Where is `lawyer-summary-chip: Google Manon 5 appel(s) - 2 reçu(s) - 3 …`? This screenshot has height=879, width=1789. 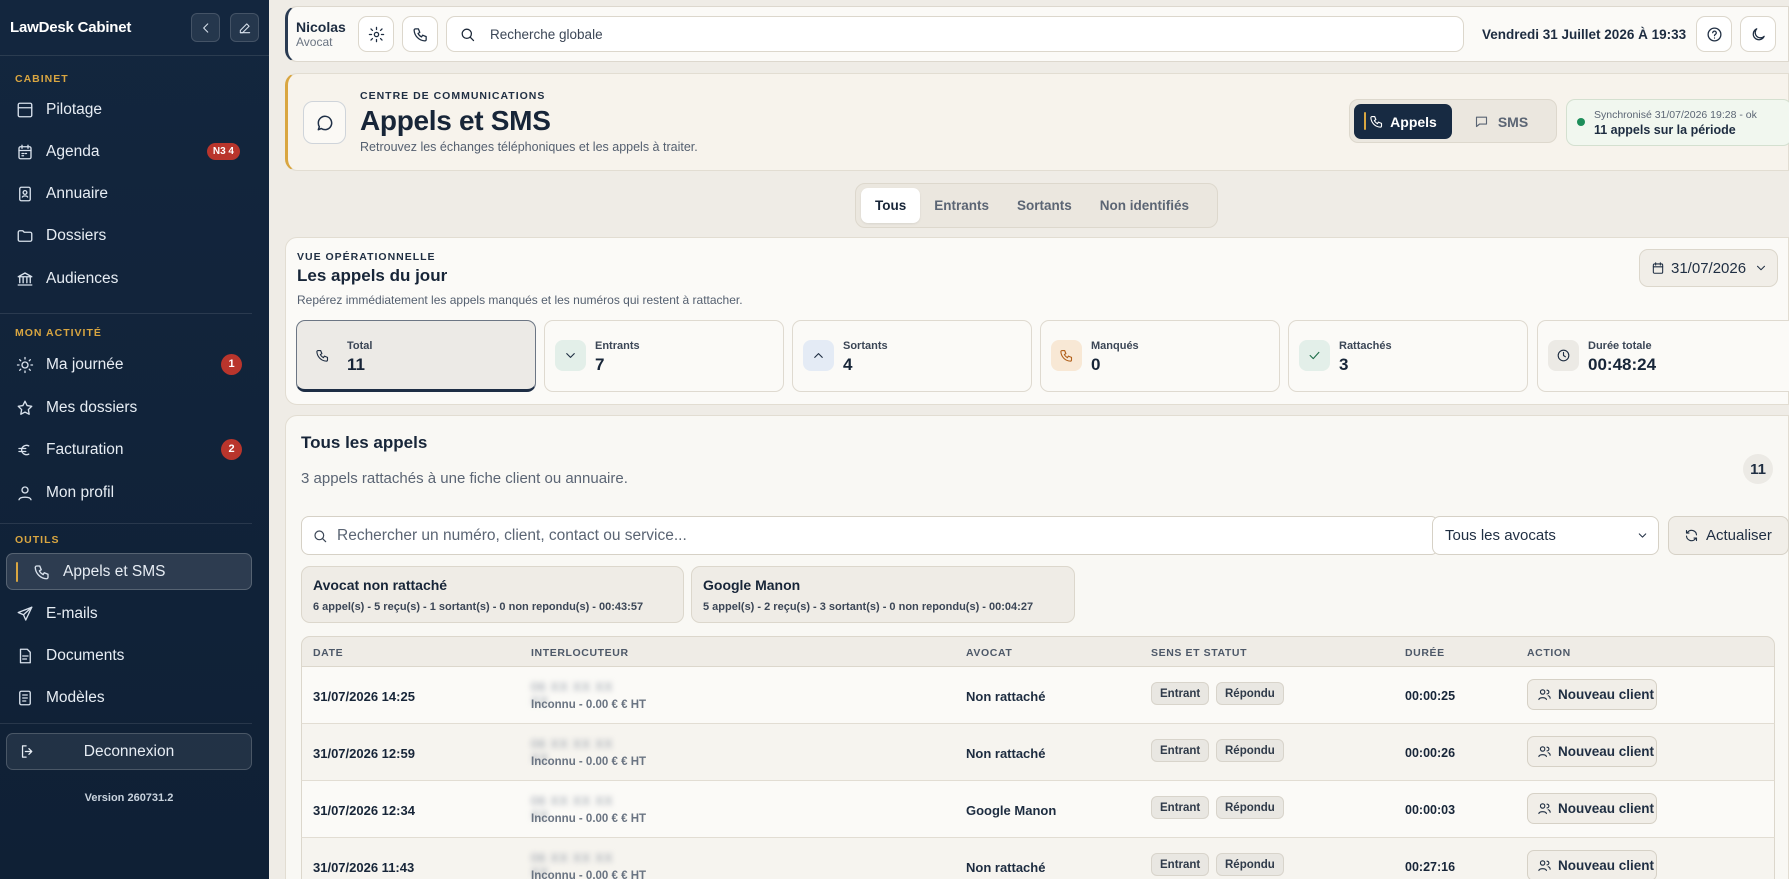 lawyer-summary-chip: Google Manon 5 appel(s) - 2 reçu(s) - 3 … is located at coordinates (883, 594).